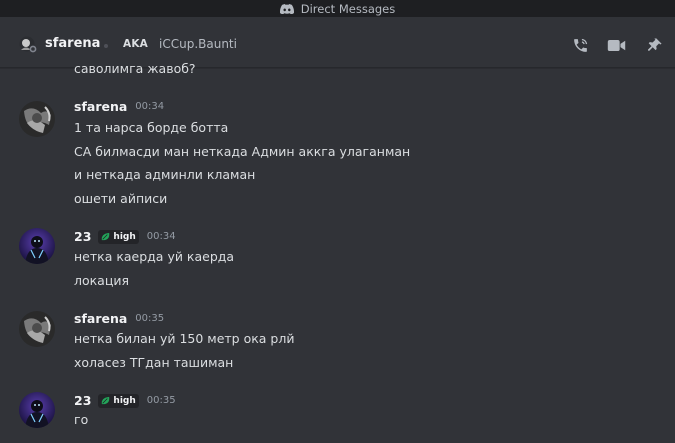  What do you see at coordinates (135, 68) in the screenshot?
I see `message-line: саволимга жавоб?` at bounding box center [135, 68].